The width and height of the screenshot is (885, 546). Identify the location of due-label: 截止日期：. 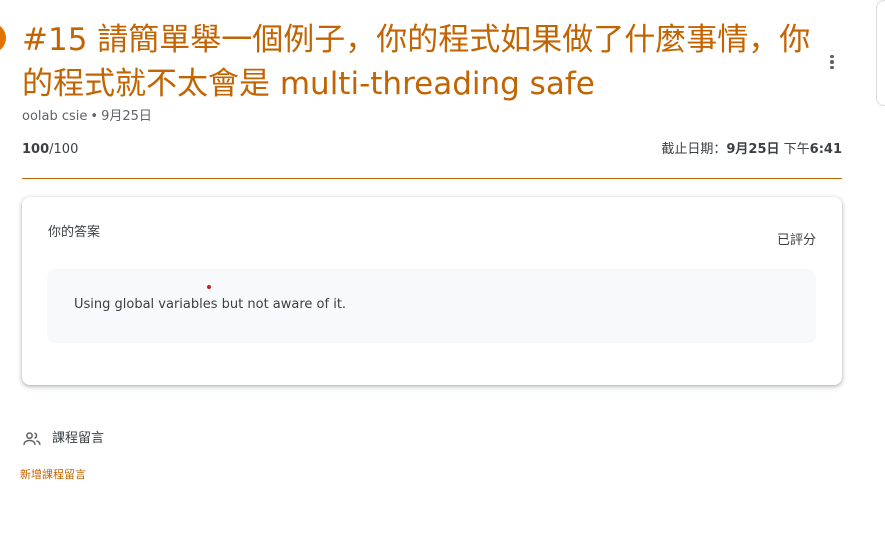
(694, 149).